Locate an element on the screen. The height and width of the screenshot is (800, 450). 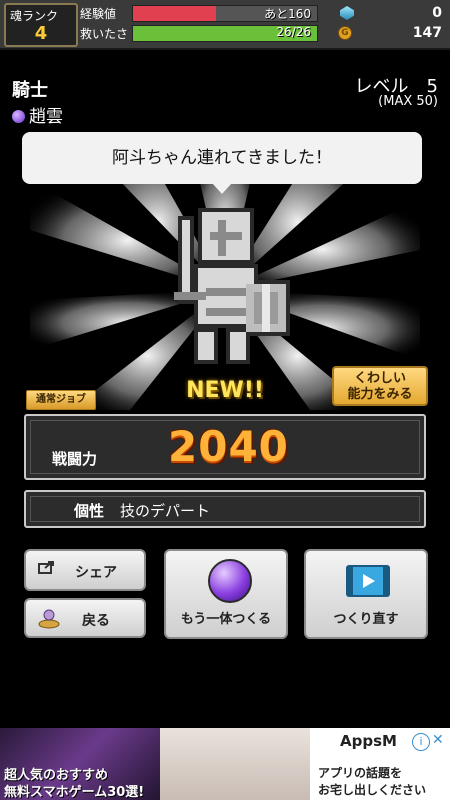
stamina-text: 26/26 is located at coordinates (293, 32).